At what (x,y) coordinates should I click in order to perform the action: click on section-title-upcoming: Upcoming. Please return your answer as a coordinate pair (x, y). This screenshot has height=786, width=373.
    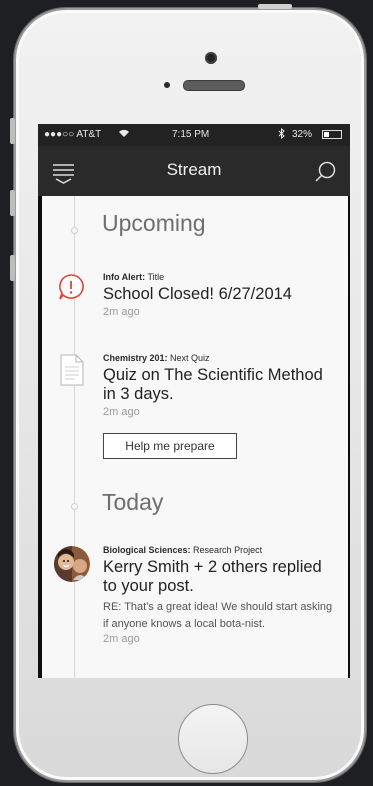
    Looking at the image, I should click on (154, 223).